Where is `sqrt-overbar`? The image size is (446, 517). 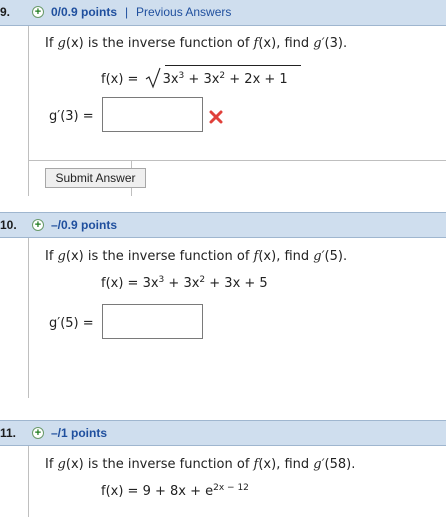 sqrt-overbar is located at coordinates (233, 65).